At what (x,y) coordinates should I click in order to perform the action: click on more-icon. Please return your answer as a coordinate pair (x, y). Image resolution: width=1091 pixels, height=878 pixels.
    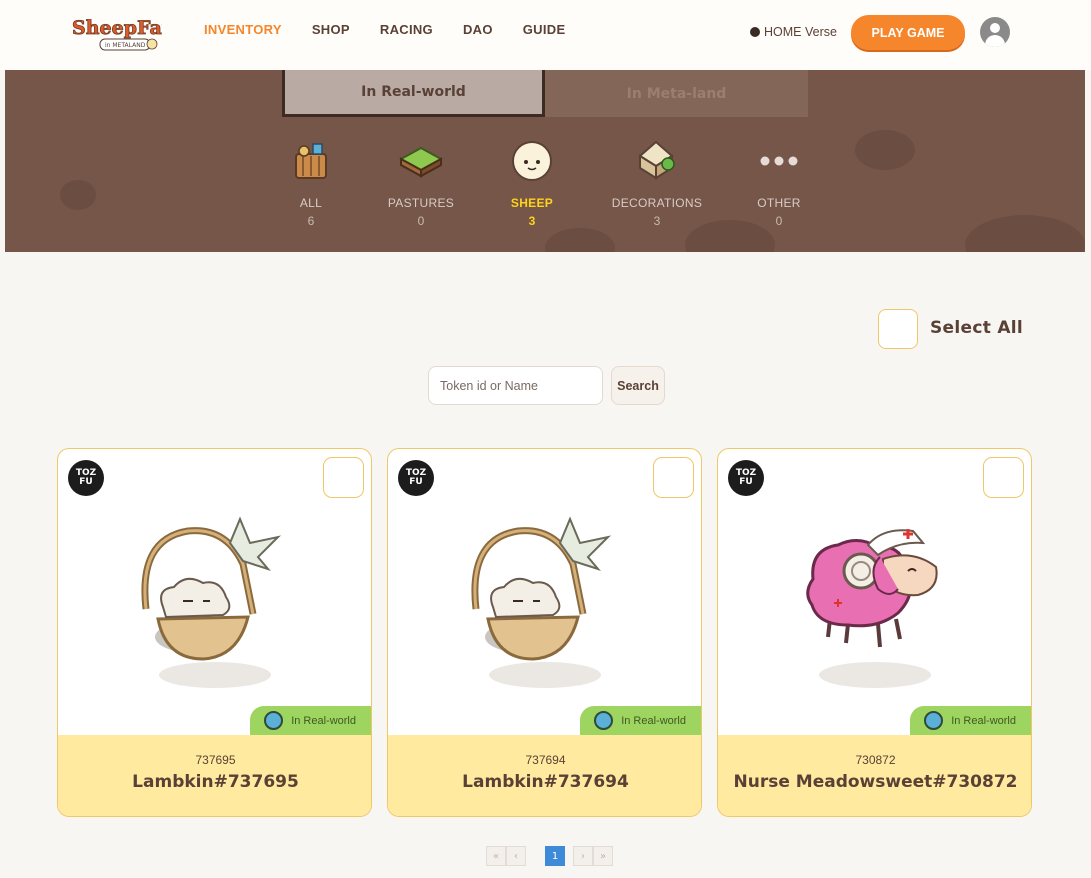
    Looking at the image, I should click on (779, 161).